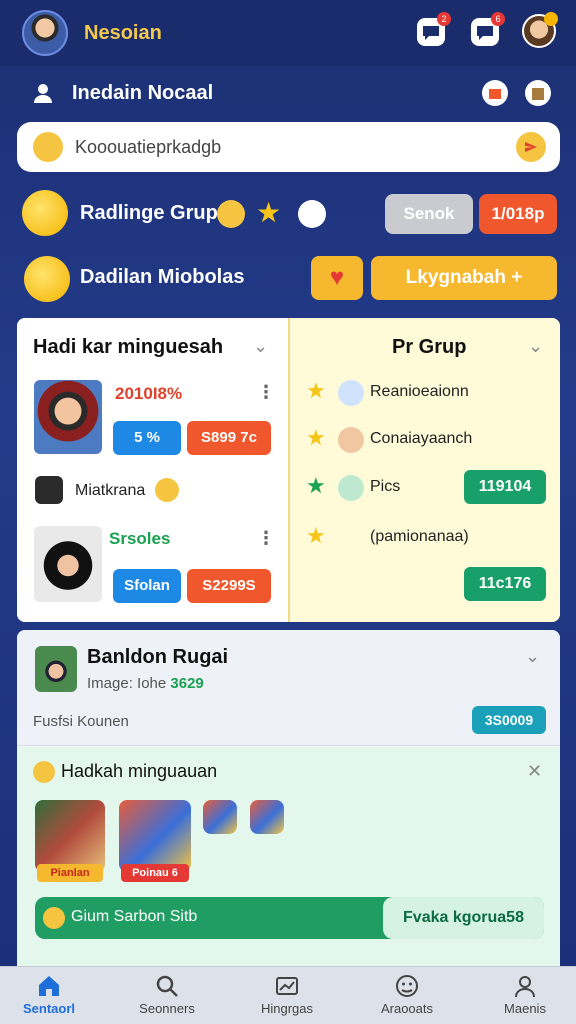 The image size is (576, 1024). I want to click on chart-icon, so click(287, 986).